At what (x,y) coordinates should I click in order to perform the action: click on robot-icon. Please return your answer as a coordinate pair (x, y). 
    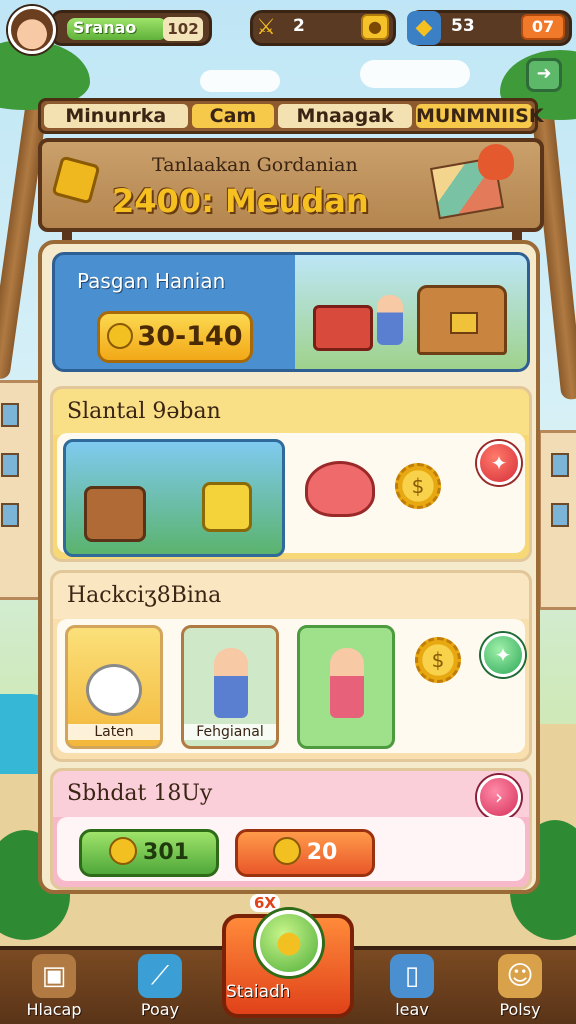
    Looking at the image, I should click on (227, 507).